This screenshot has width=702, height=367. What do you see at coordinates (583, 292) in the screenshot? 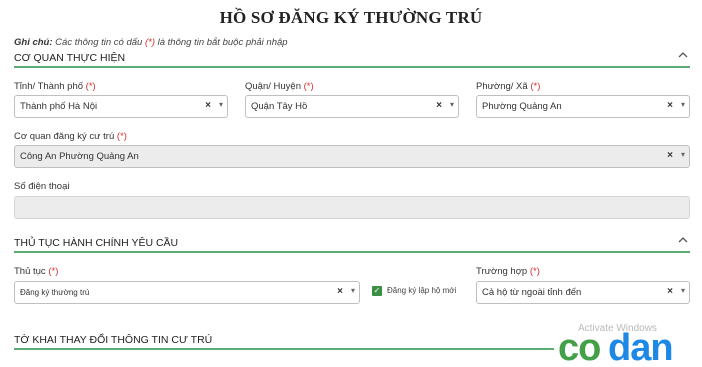
I see `case-select: Cả hộ từ ngoài tỉnh đến × ▾` at bounding box center [583, 292].